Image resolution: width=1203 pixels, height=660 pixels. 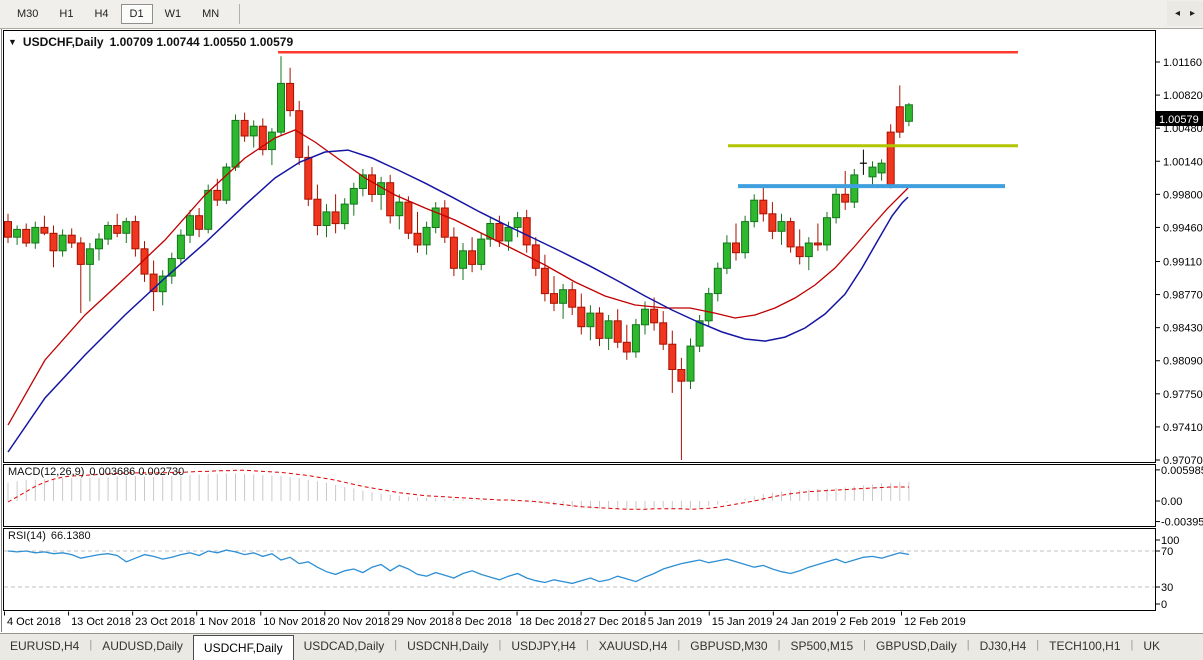 What do you see at coordinates (1164, 605) in the screenshot?
I see `svg-text: 0` at bounding box center [1164, 605].